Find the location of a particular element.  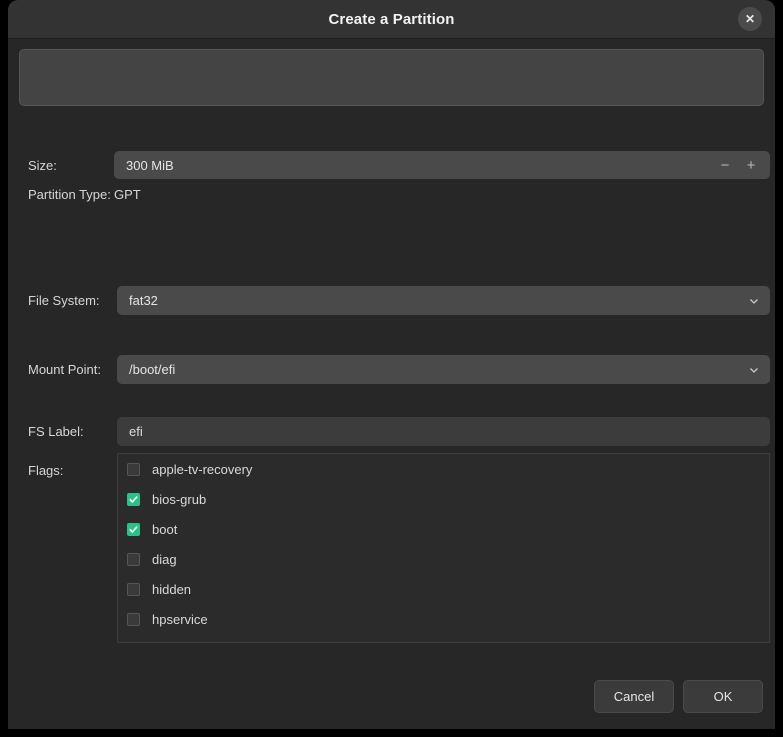

partition-type-value: GPT is located at coordinates (127, 194).